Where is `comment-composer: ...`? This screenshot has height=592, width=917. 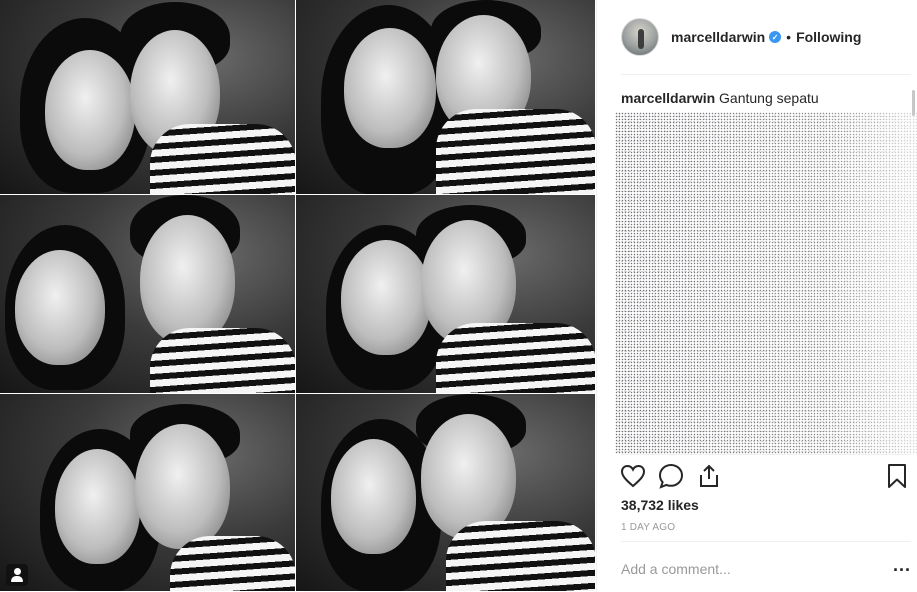
comment-composer: ... is located at coordinates (766, 570).